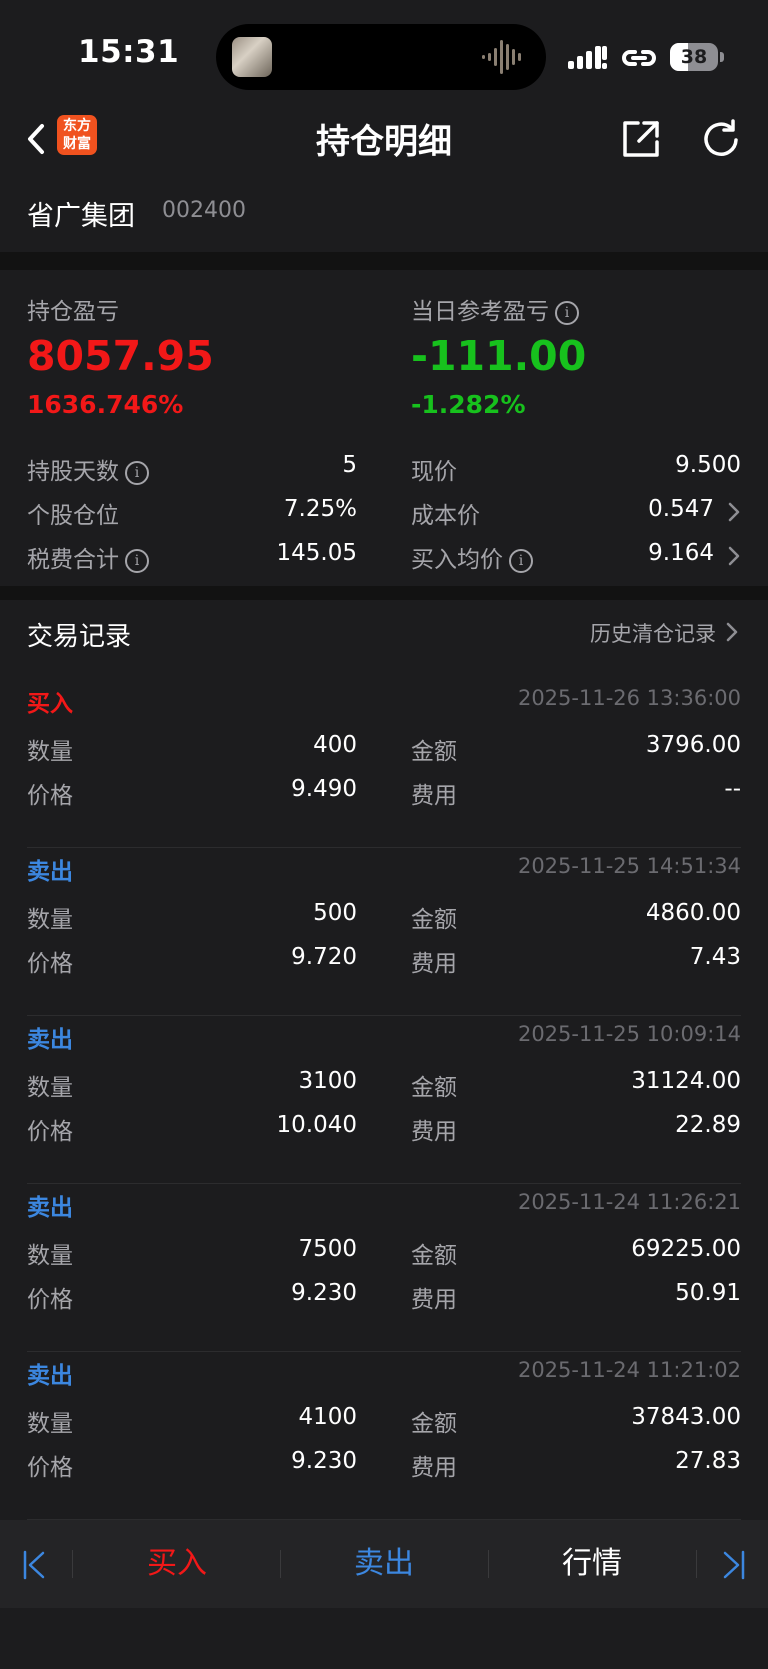  Describe the element at coordinates (734, 1565) in the screenshot. I see `last-record-icon` at that location.